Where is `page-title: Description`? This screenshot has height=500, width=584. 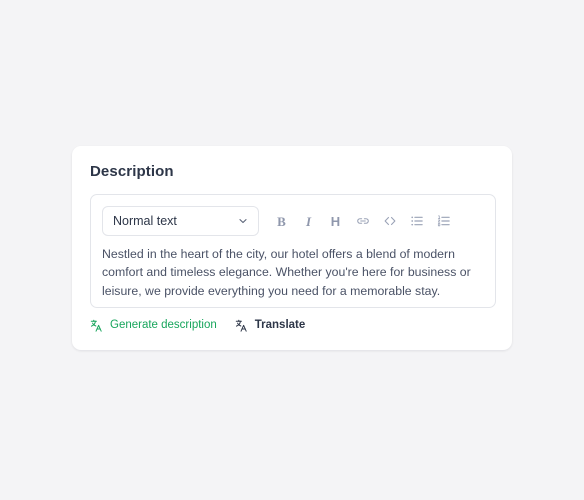 page-title: Description is located at coordinates (132, 171).